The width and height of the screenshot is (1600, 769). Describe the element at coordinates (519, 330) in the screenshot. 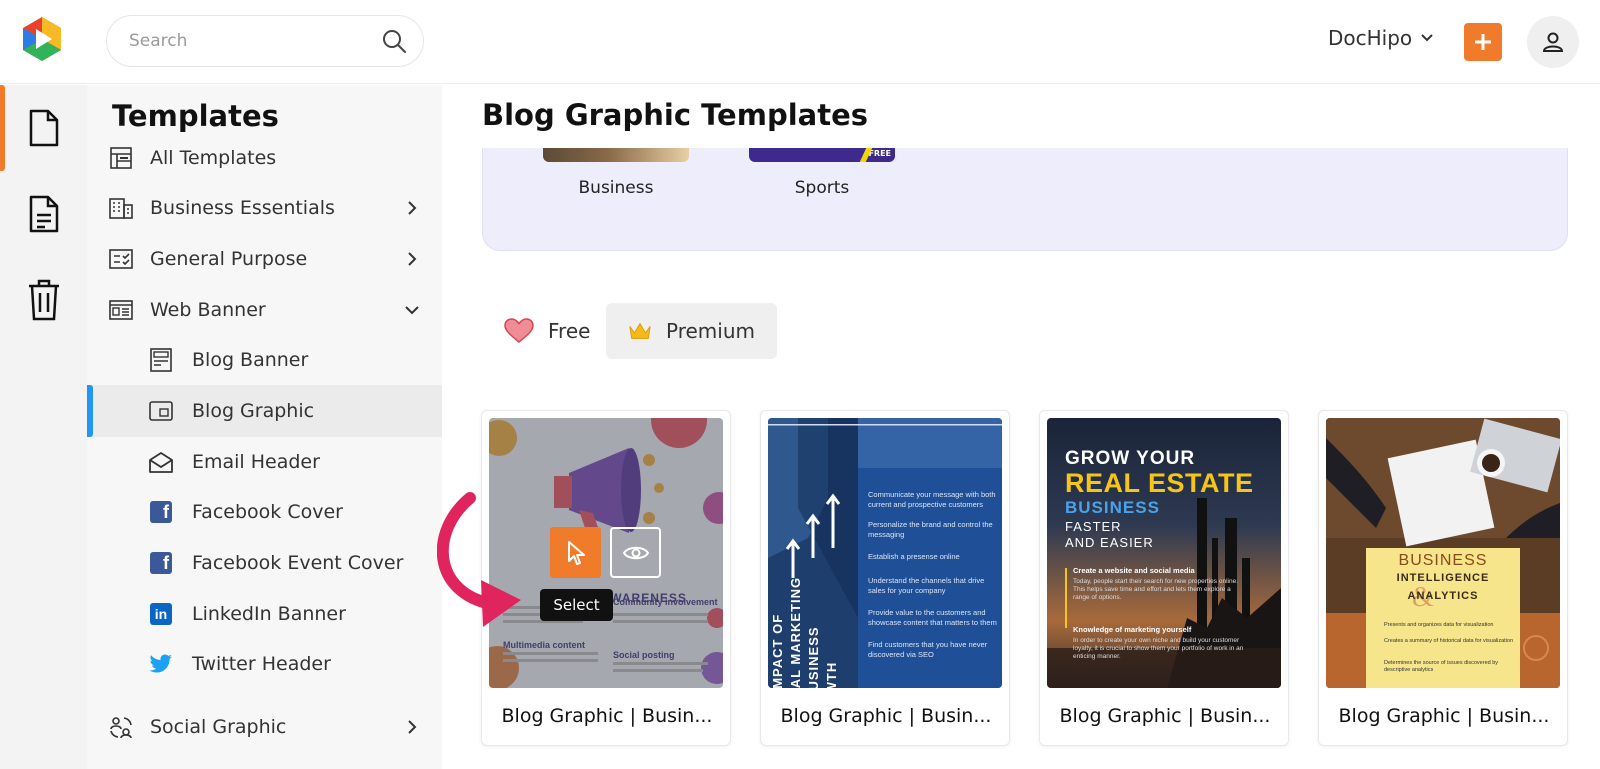

I see `heart-icon` at that location.